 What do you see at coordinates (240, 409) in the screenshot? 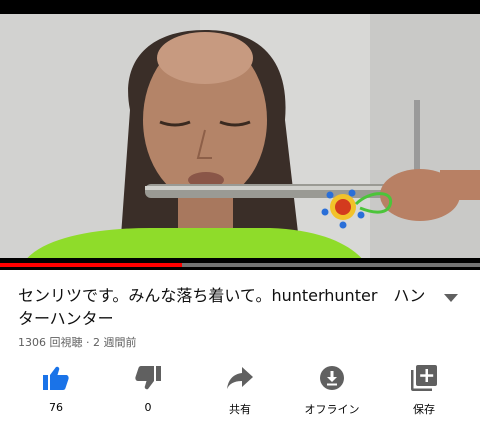
I see `share-label: 共有` at bounding box center [240, 409].